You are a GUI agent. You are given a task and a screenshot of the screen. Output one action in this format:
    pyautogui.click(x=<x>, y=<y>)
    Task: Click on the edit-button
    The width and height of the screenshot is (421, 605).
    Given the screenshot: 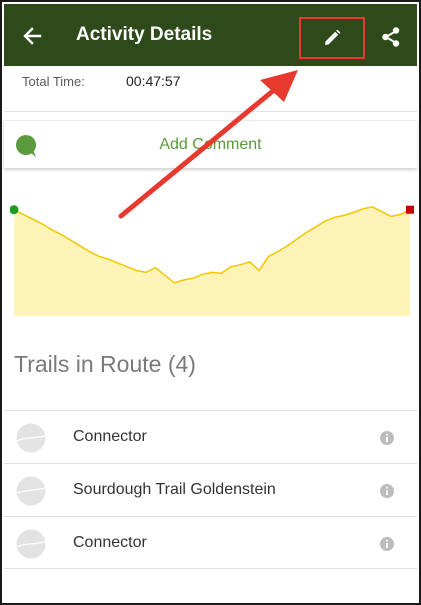 What is the action you would take?
    pyautogui.click(x=332, y=38)
    